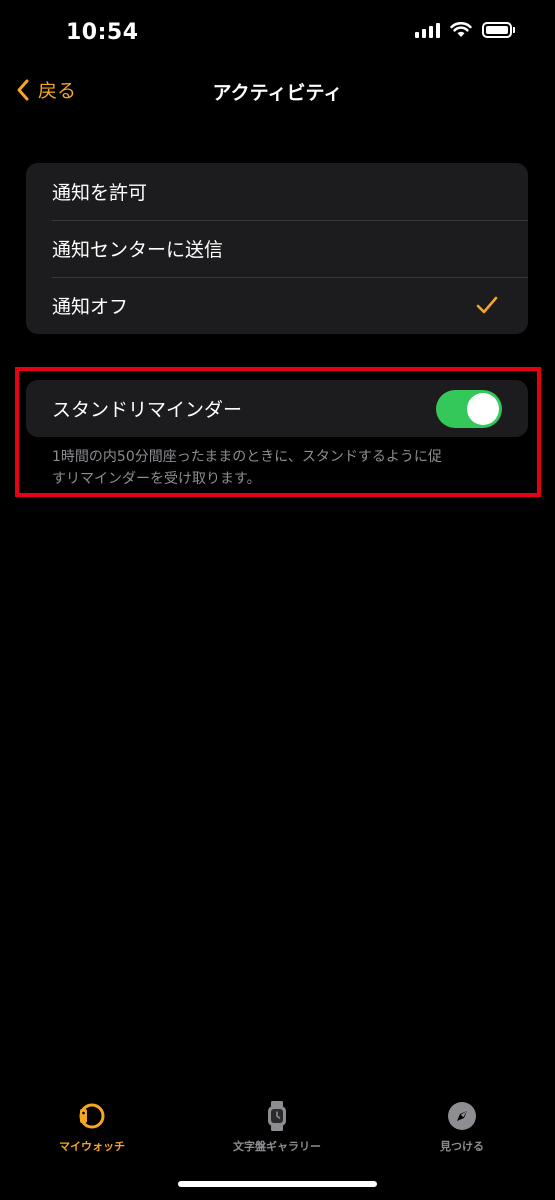  Describe the element at coordinates (90, 307) in the screenshot. I see `option-label: 通知オフ` at that location.